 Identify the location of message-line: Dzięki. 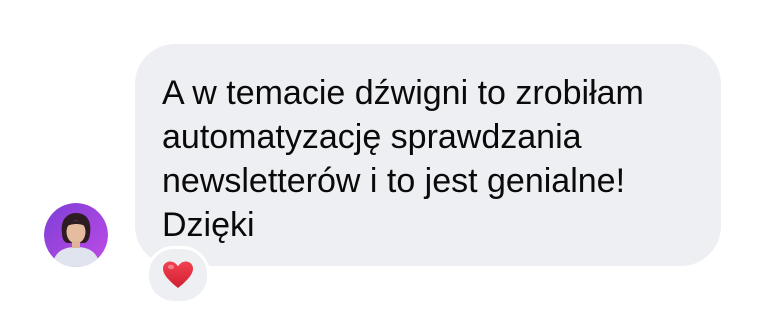
(208, 225).